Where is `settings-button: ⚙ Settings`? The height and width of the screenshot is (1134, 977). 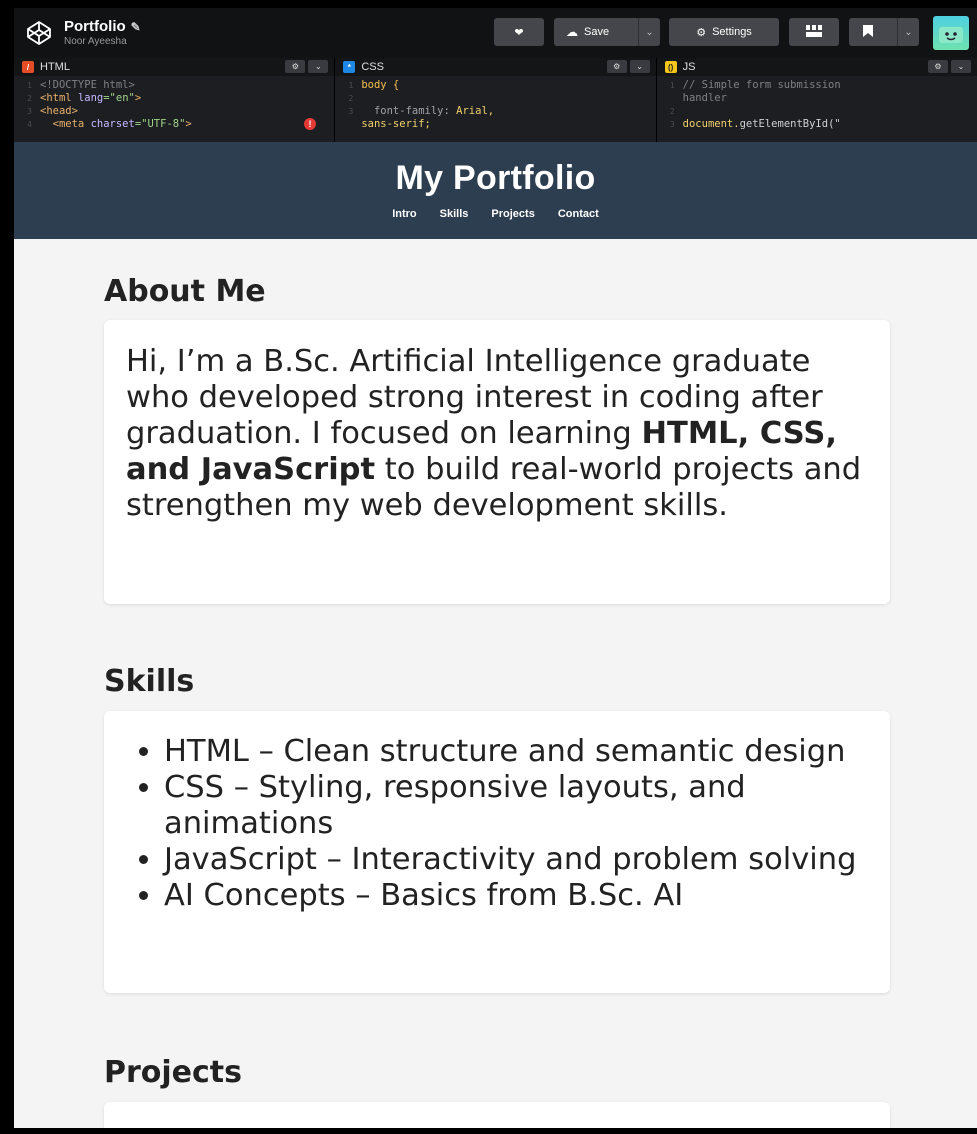
settings-button: ⚙ Settings is located at coordinates (724, 32).